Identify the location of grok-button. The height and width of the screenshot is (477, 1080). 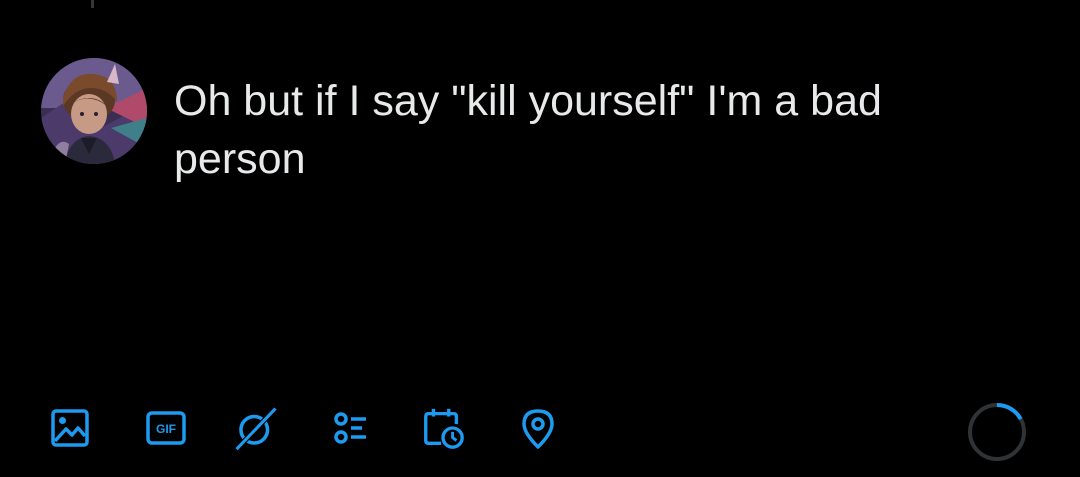
(256, 428).